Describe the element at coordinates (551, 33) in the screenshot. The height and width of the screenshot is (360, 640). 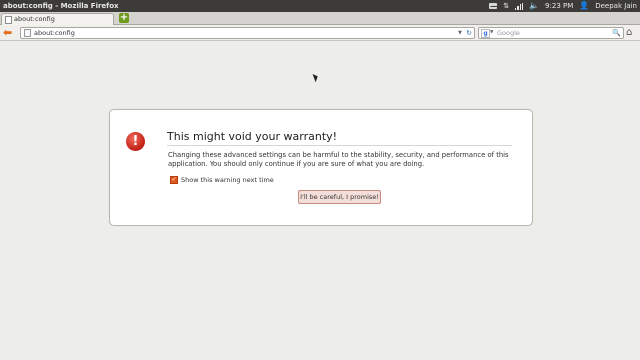
I see `search-bar: g ▼ Google 🔍` at that location.